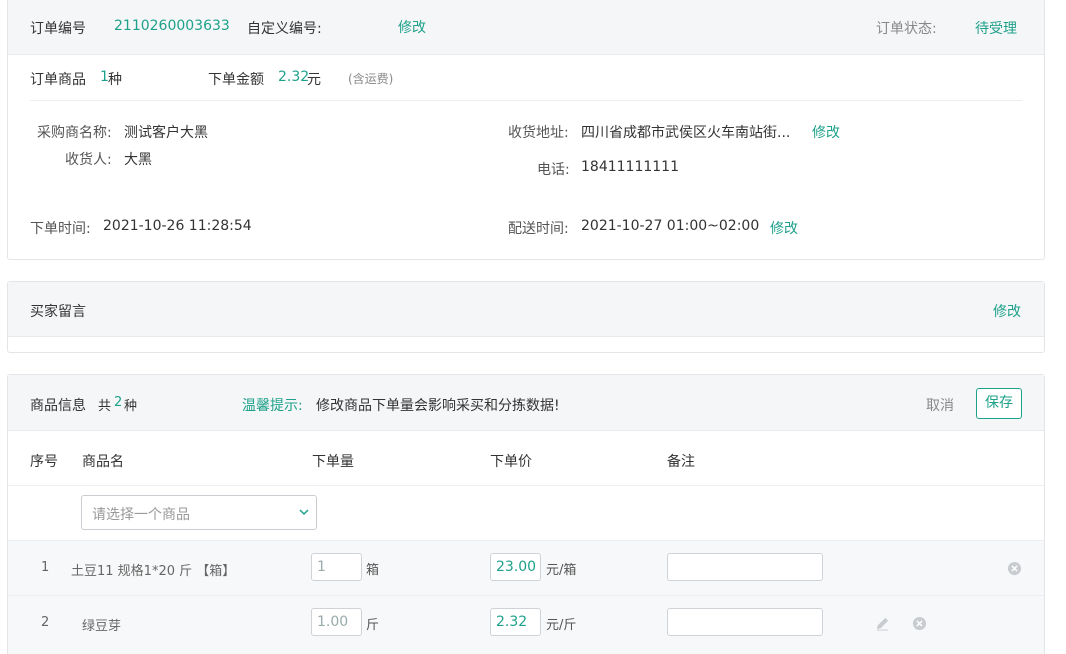  I want to click on price-input: 2.32, so click(515, 622).